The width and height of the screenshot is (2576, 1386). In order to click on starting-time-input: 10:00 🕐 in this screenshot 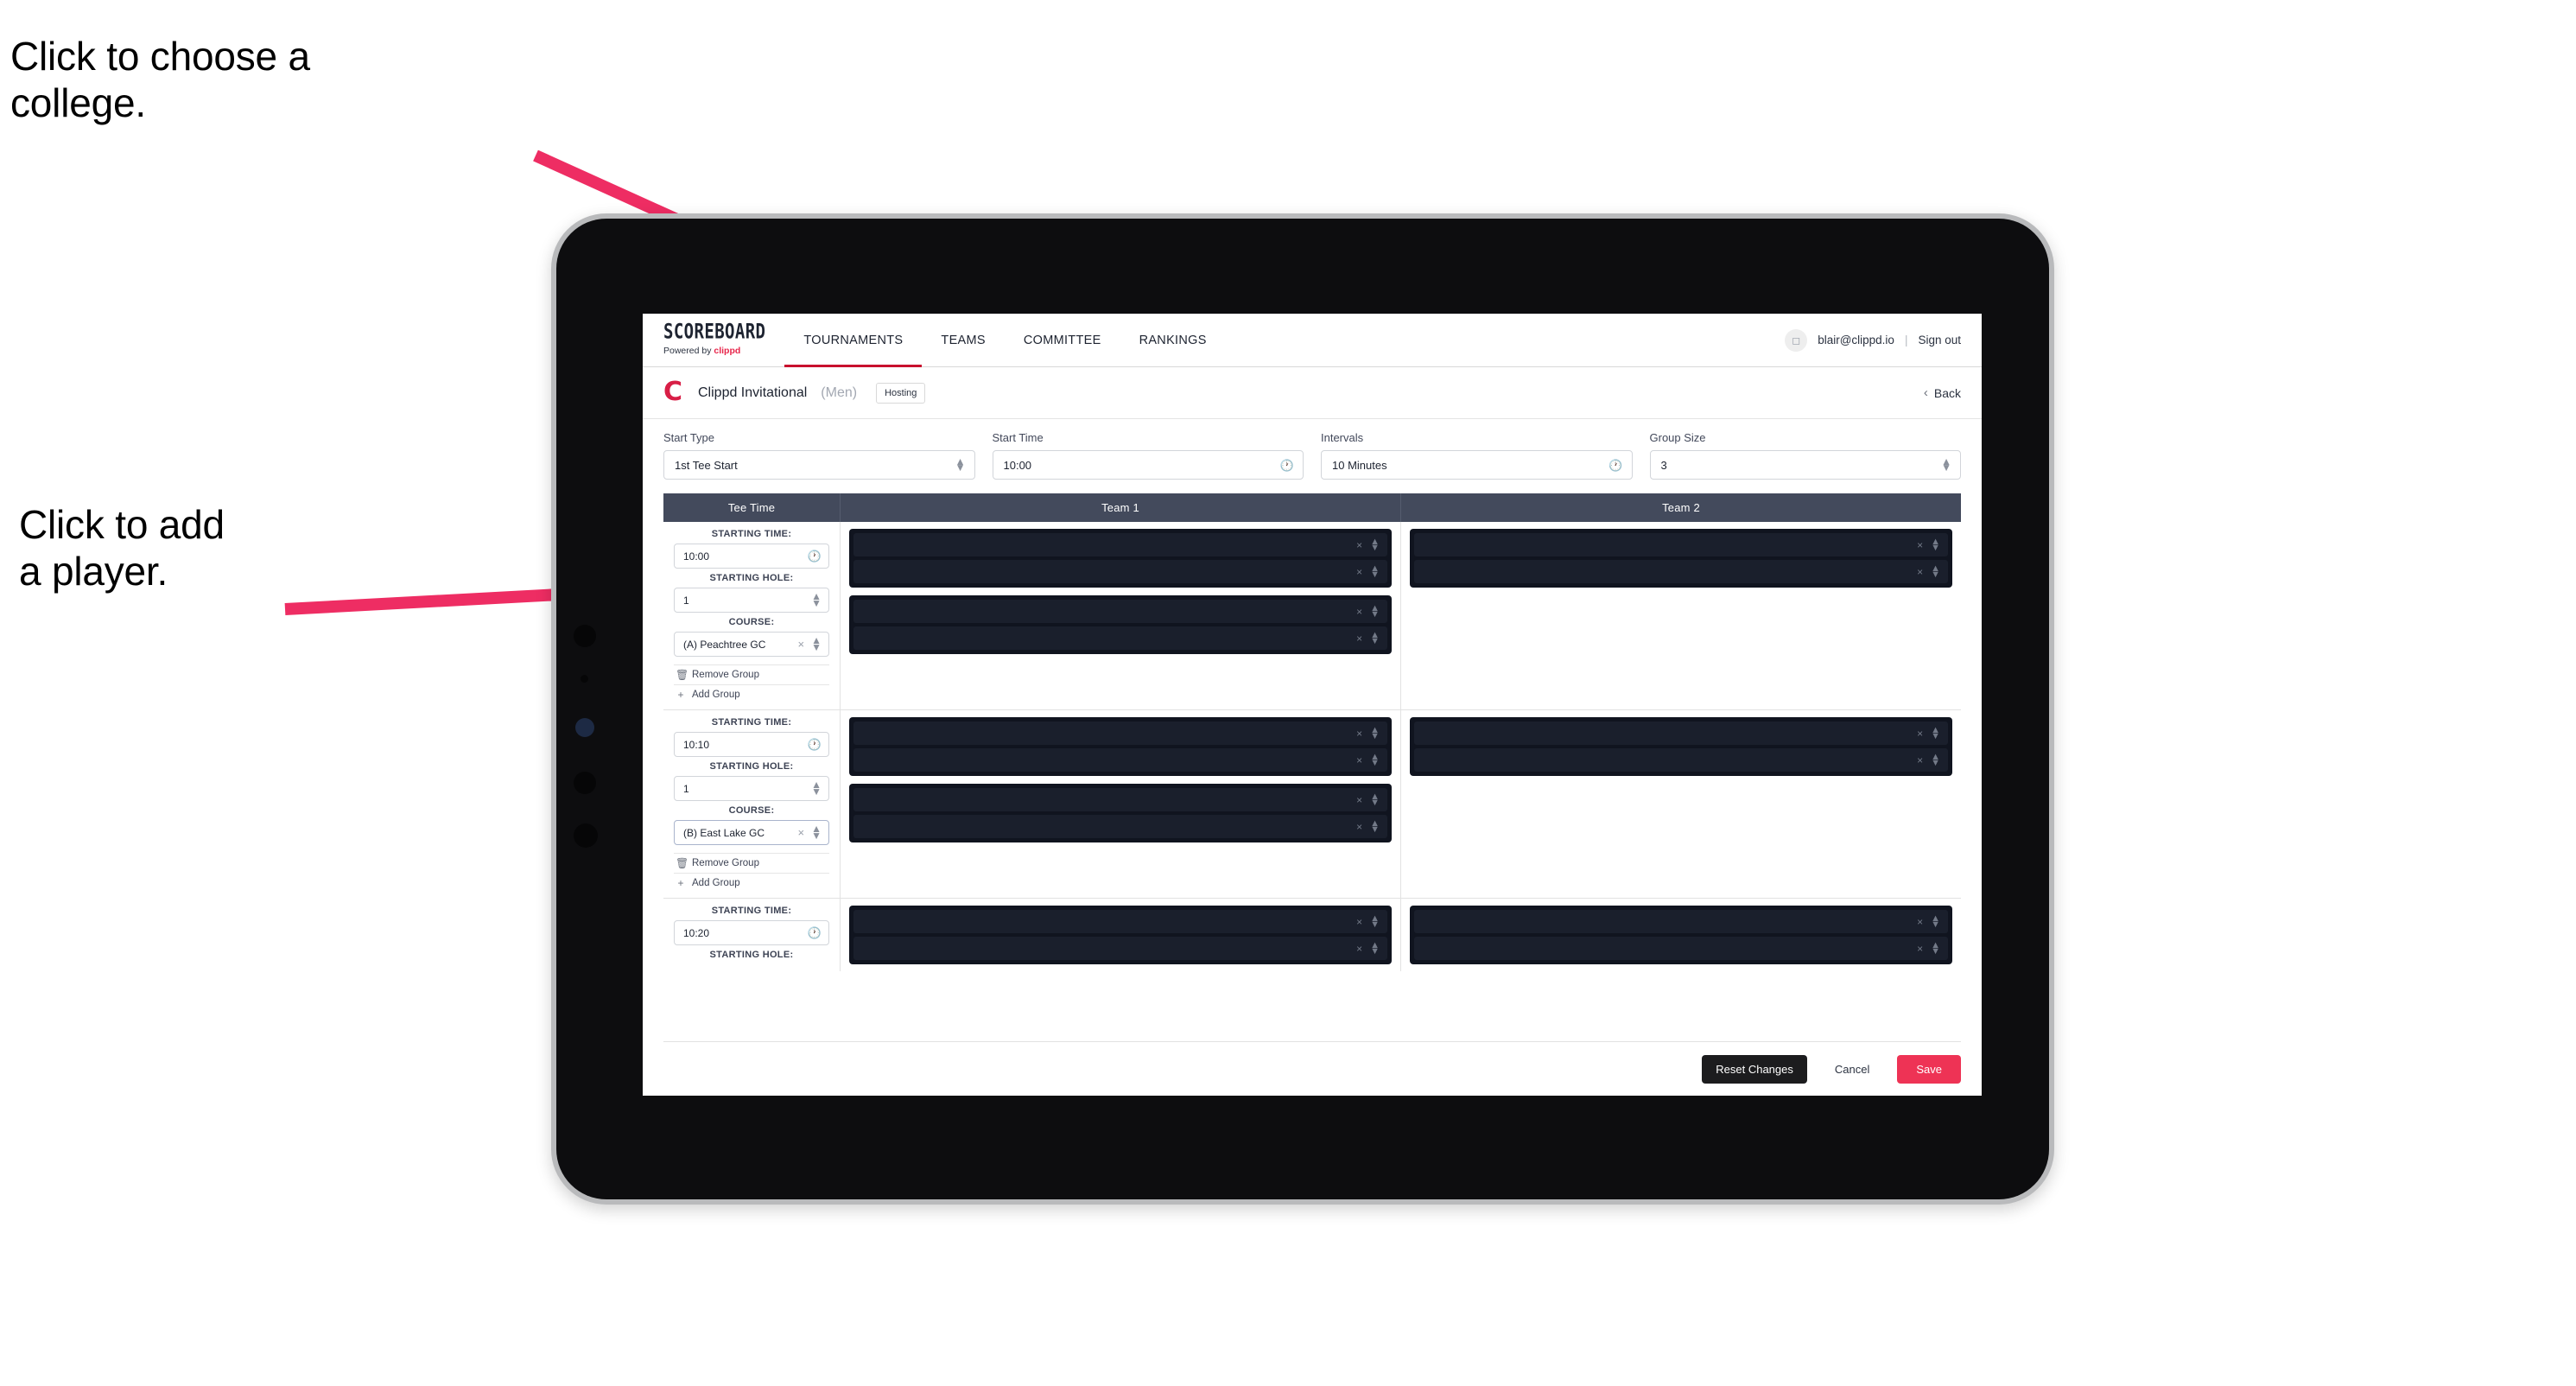, I will do `click(751, 556)`.